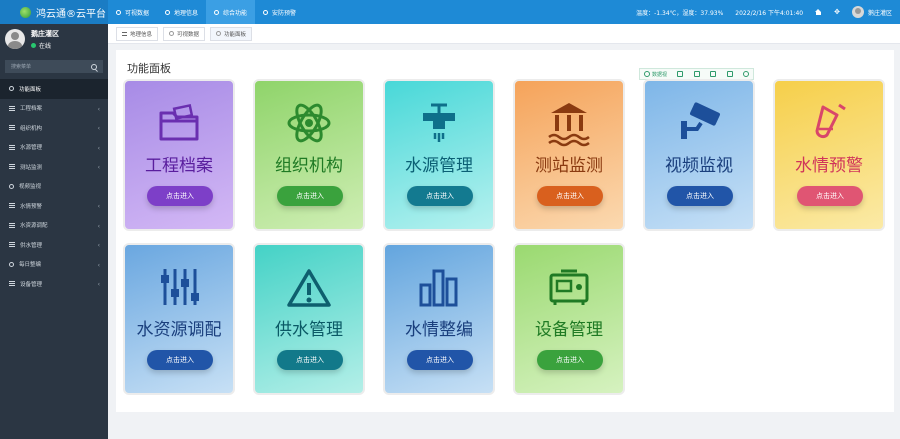 The height and width of the screenshot is (439, 900). What do you see at coordinates (857, 12) in the screenshot?
I see `avatar` at bounding box center [857, 12].